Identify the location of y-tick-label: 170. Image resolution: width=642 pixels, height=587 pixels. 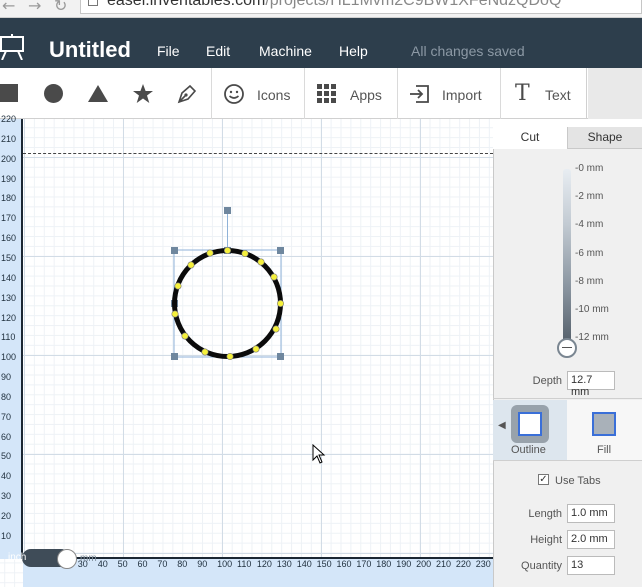
(9, 218).